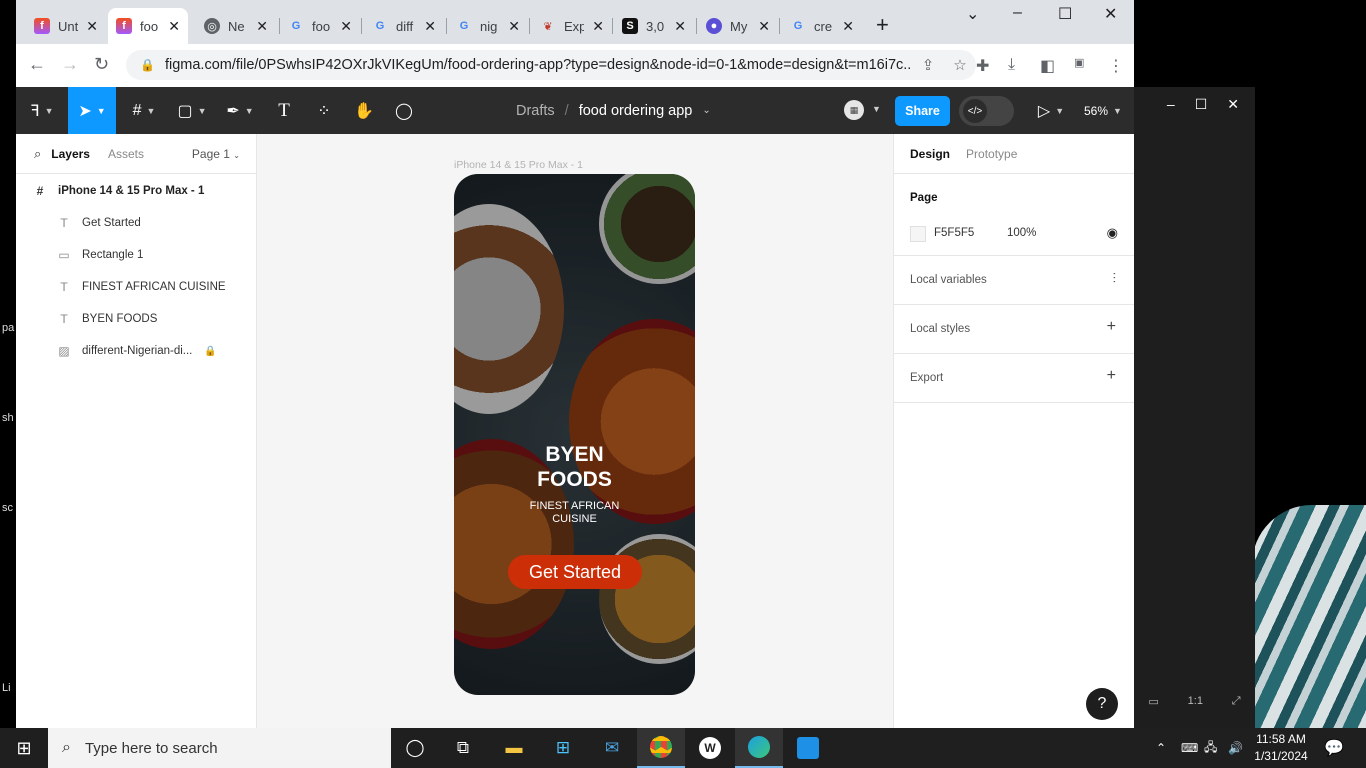 The height and width of the screenshot is (768, 1366). What do you see at coordinates (954, 233) in the screenshot?
I see `page-color-hex: F5F5F5` at bounding box center [954, 233].